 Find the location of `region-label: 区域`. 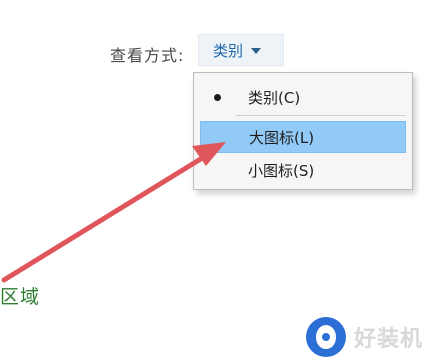

region-label: 区域 is located at coordinates (20, 297).